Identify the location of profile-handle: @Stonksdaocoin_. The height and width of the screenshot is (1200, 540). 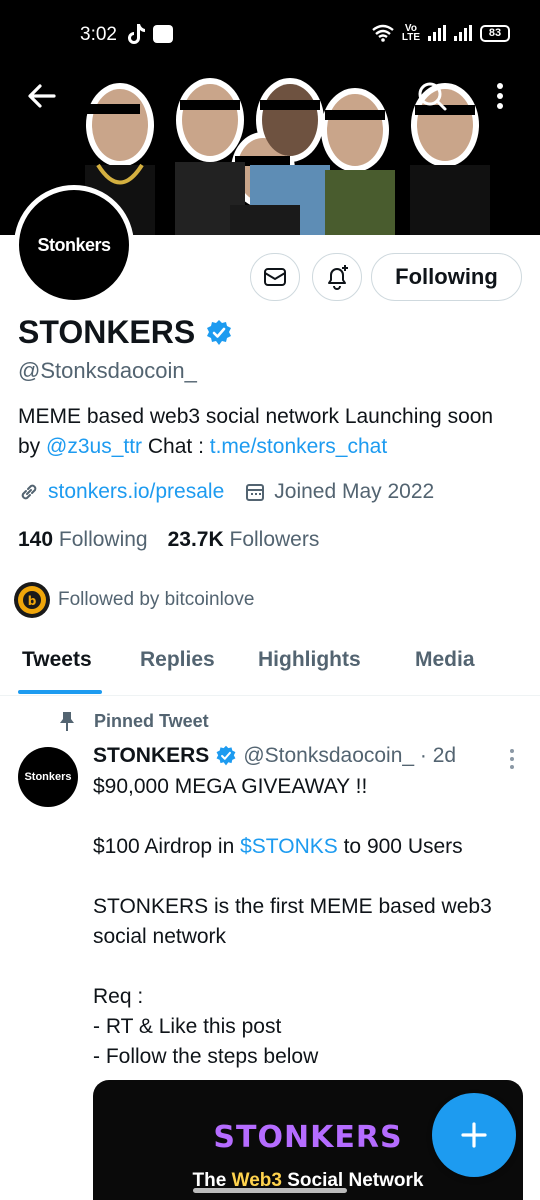
(107, 370).